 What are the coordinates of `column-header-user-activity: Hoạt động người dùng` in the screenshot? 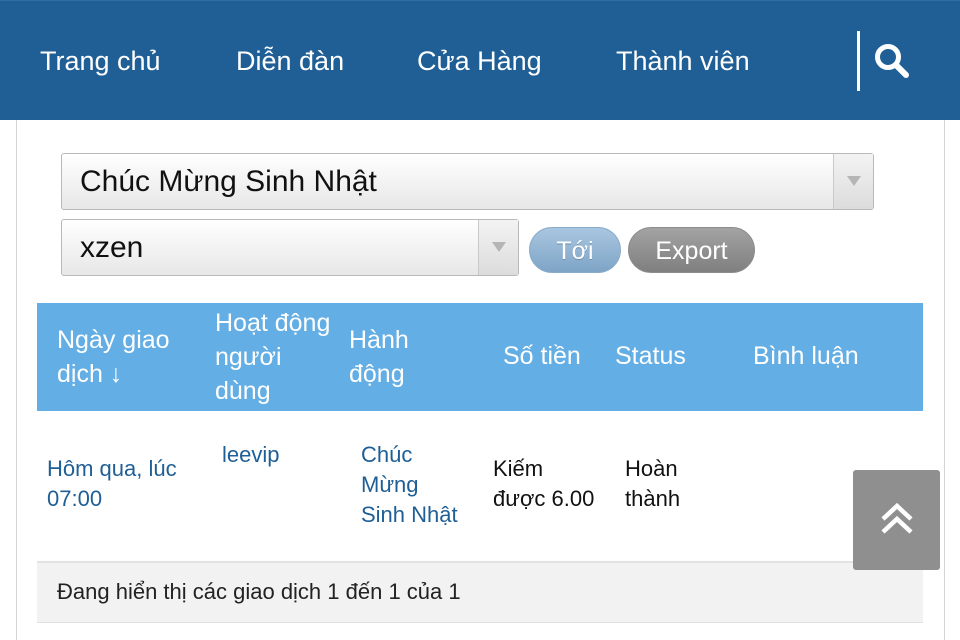 It's located at (272, 357).